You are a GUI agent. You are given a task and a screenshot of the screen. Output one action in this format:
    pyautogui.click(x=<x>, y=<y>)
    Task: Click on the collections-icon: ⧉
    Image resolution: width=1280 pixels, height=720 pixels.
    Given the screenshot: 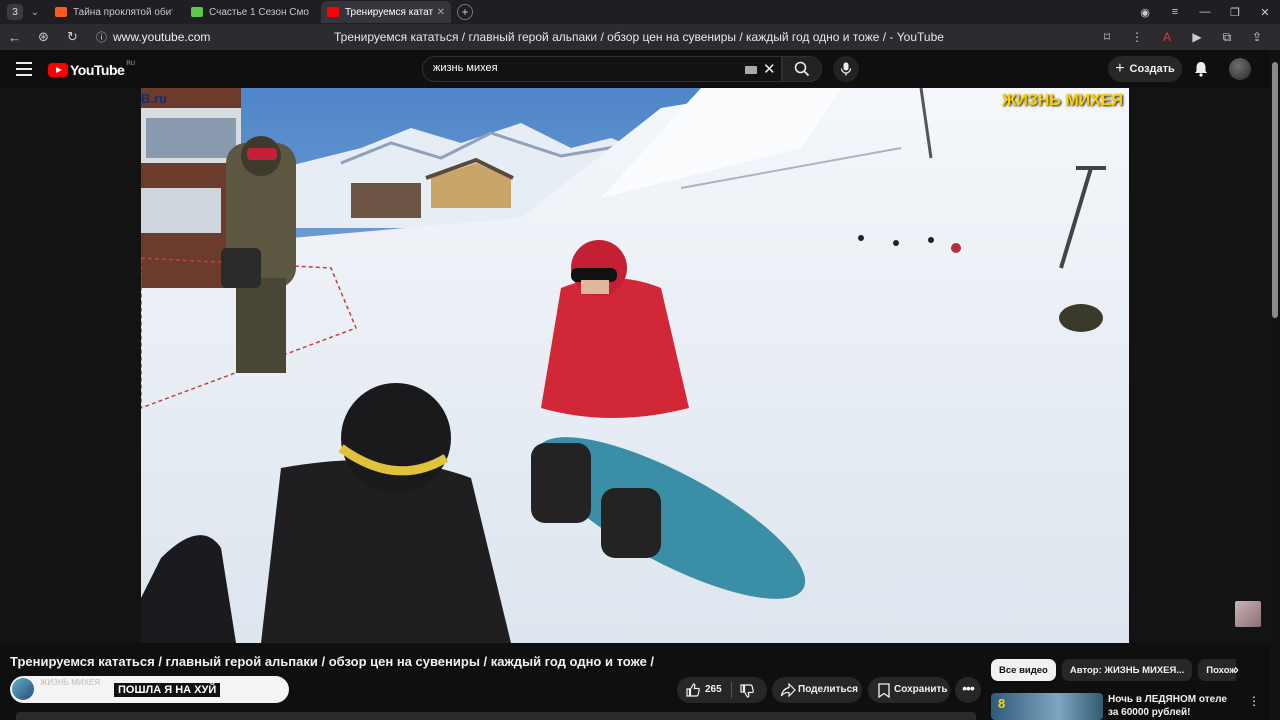 What is the action you would take?
    pyautogui.click(x=1227, y=37)
    